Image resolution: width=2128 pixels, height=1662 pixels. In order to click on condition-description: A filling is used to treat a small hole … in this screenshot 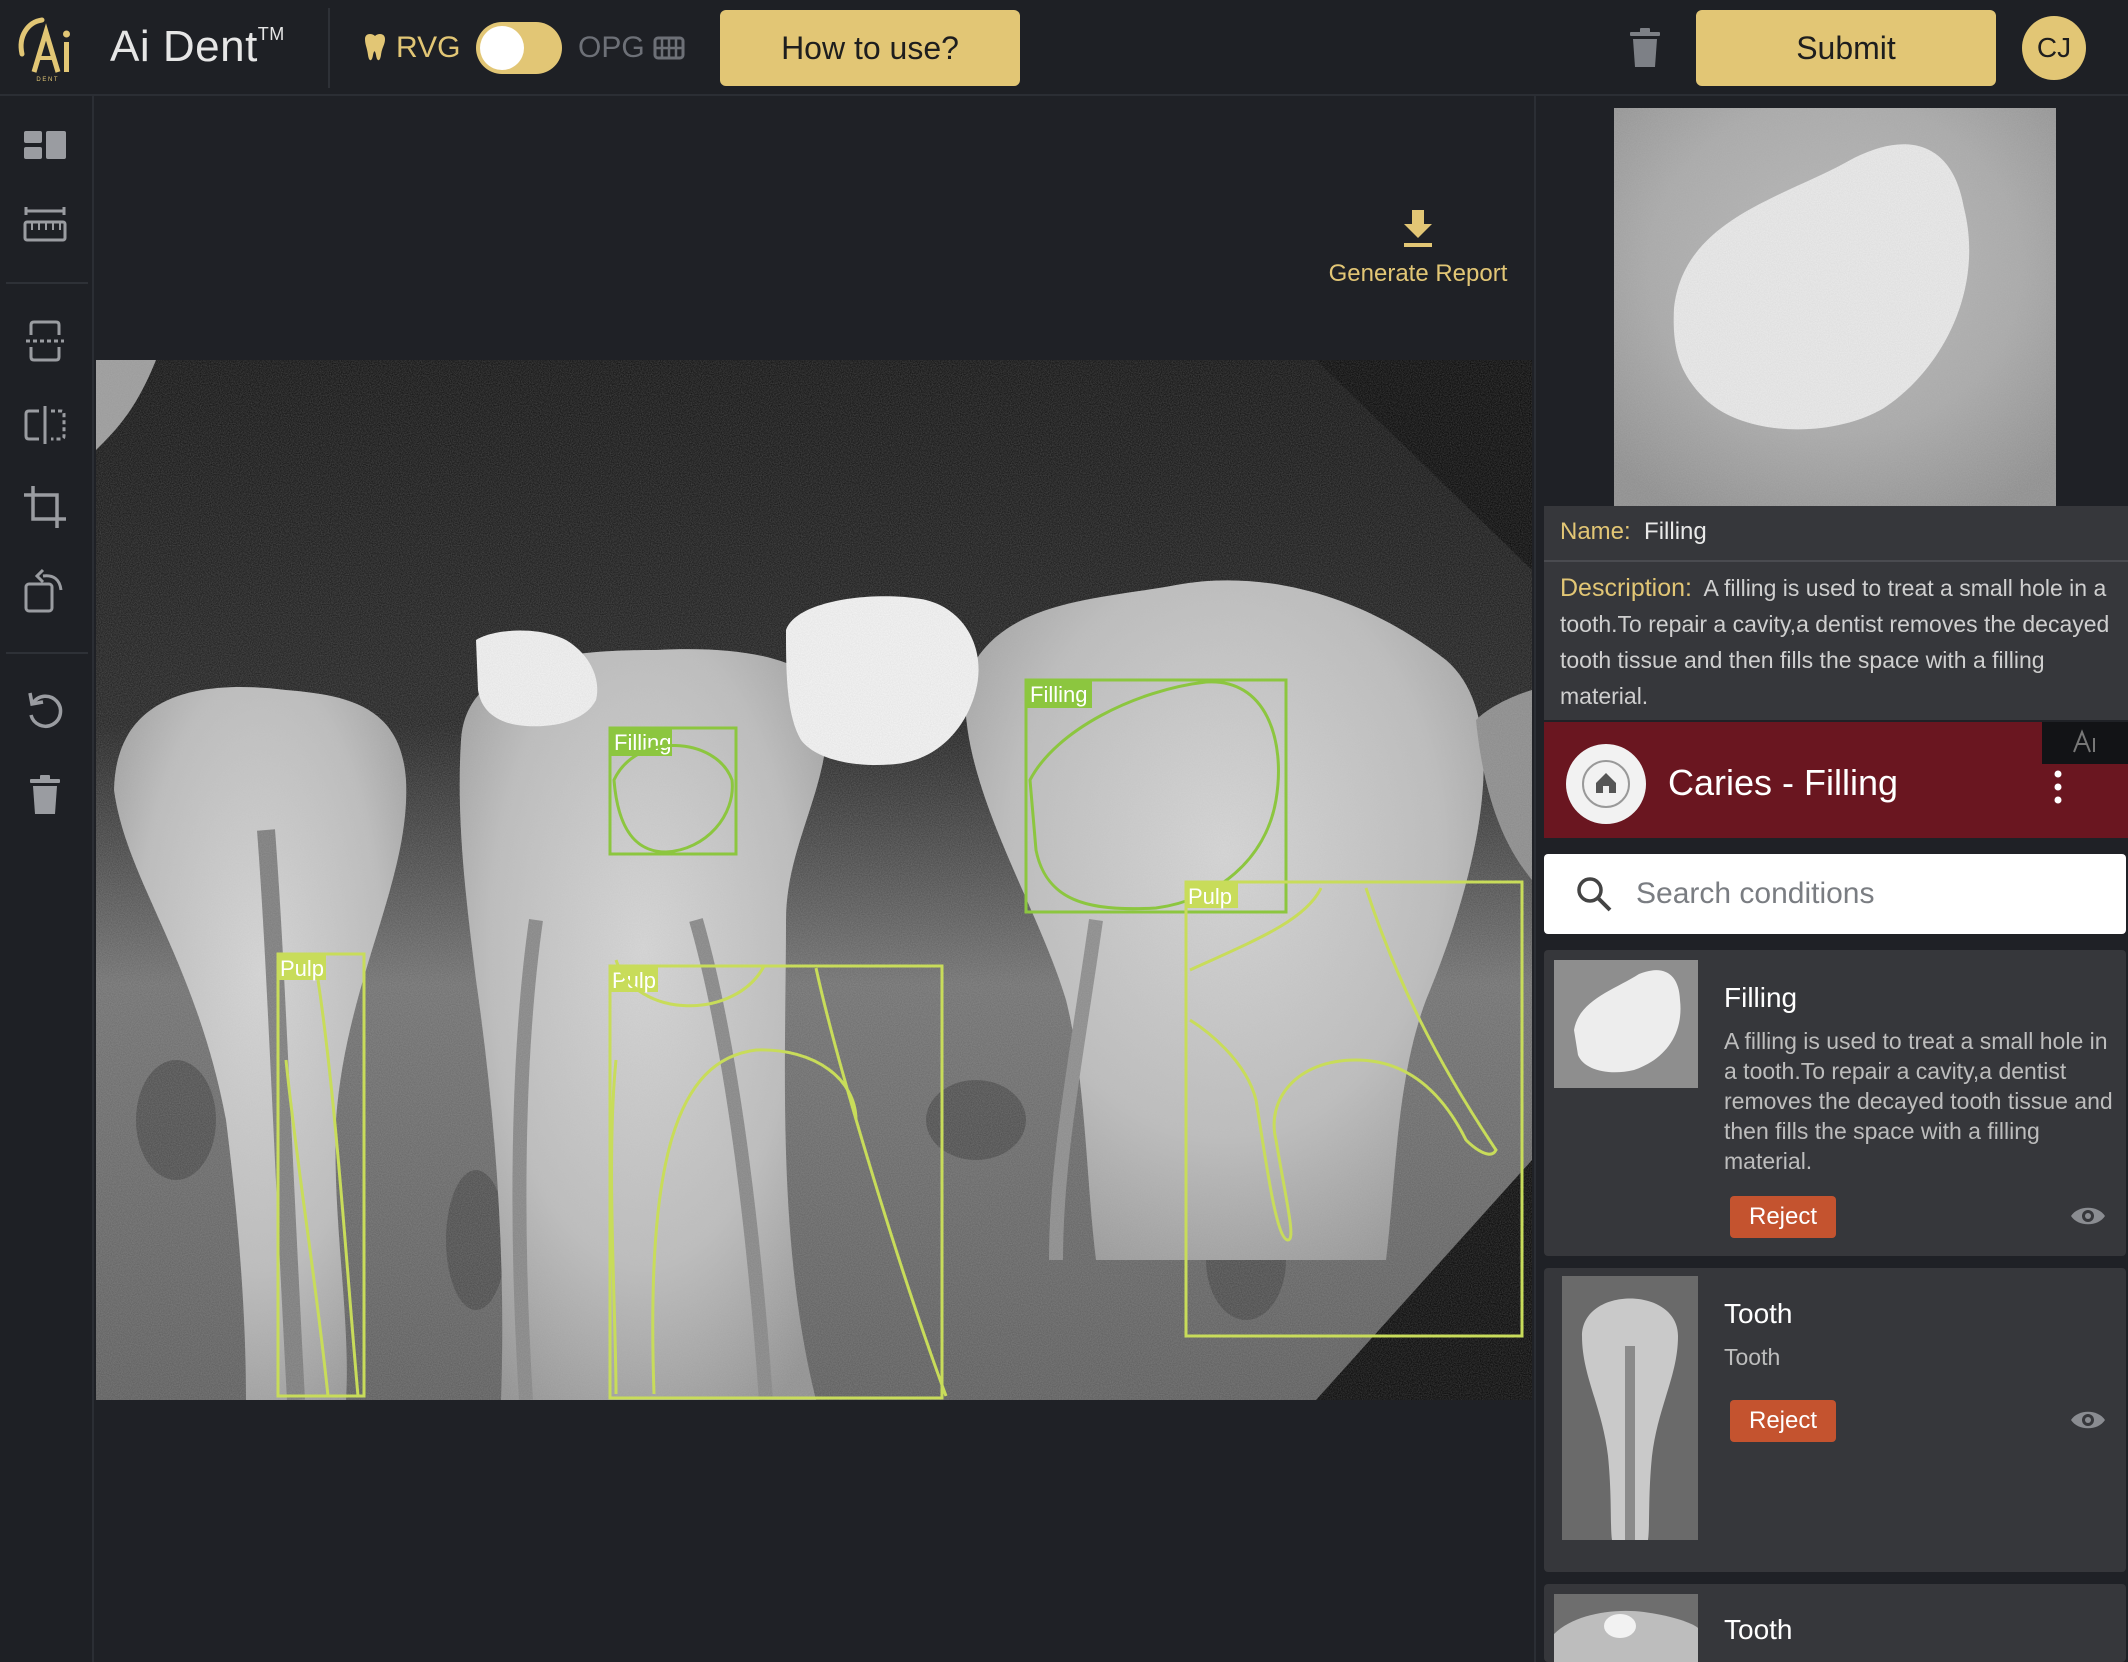, I will do `click(1918, 1101)`.